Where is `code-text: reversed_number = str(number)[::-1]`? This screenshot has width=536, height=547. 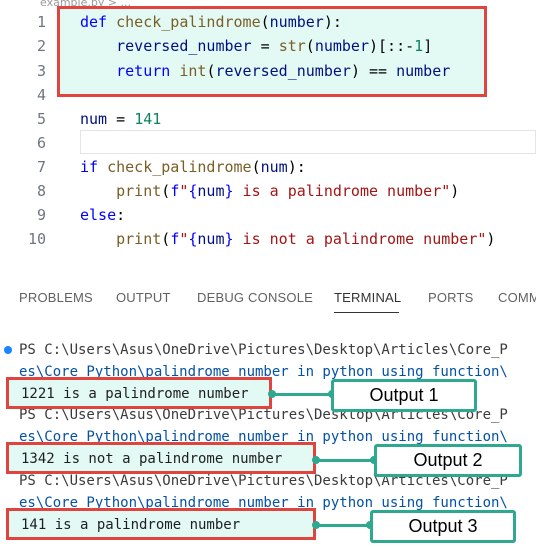
code-text: reversed_number = str(number)[::-1] is located at coordinates (256, 46).